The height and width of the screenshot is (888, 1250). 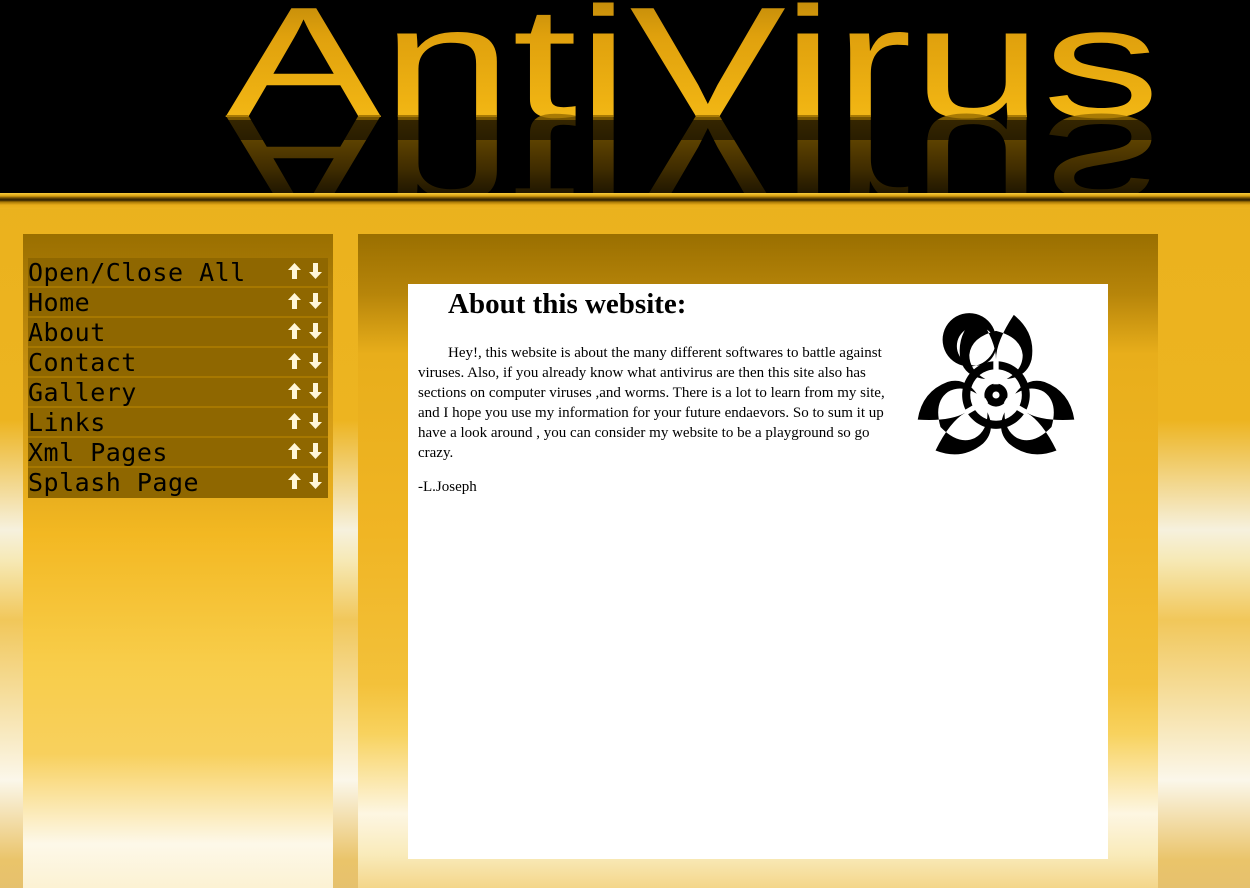 I want to click on menu-item-label: Gallery, so click(x=82, y=392).